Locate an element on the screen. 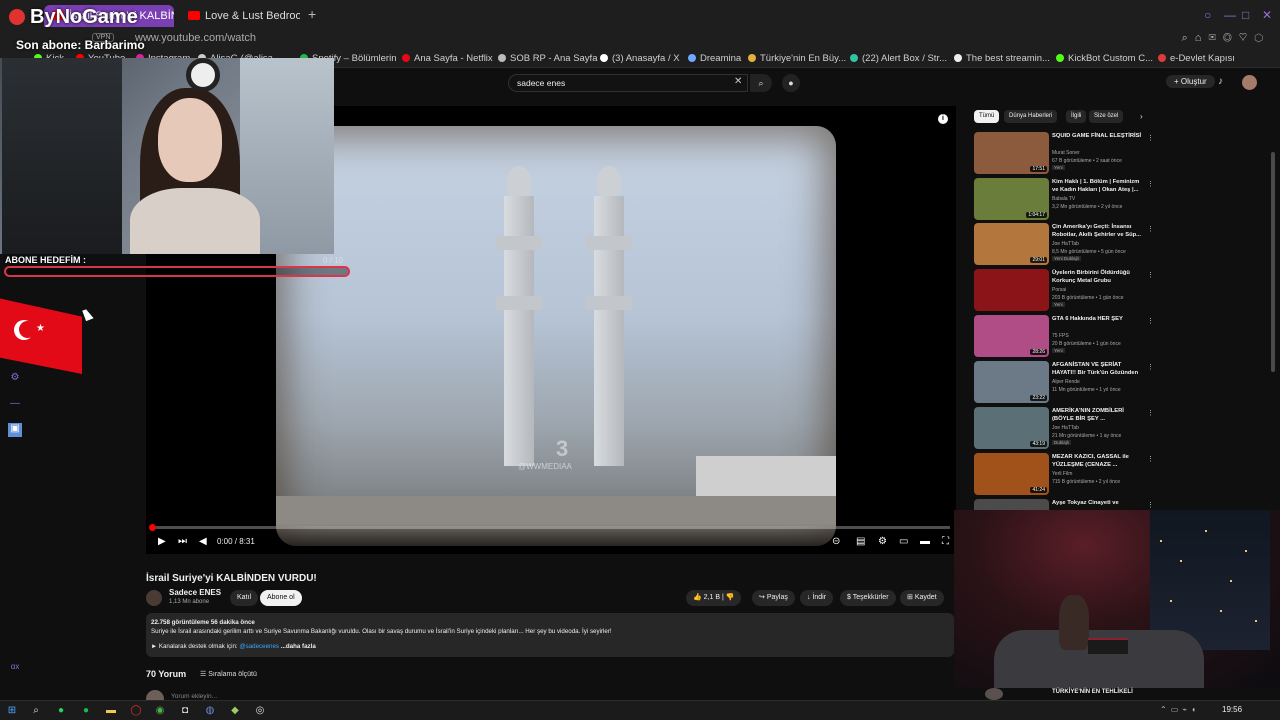 Image resolution: width=1280 pixels, height=720 pixels. theater-icon: ▬ is located at coordinates (925, 541).